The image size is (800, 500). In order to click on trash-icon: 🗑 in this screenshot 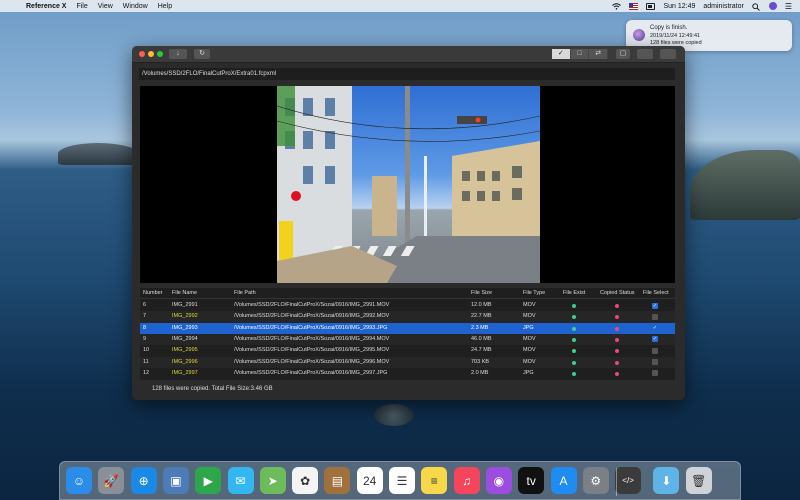, I will do `click(698, 480)`.